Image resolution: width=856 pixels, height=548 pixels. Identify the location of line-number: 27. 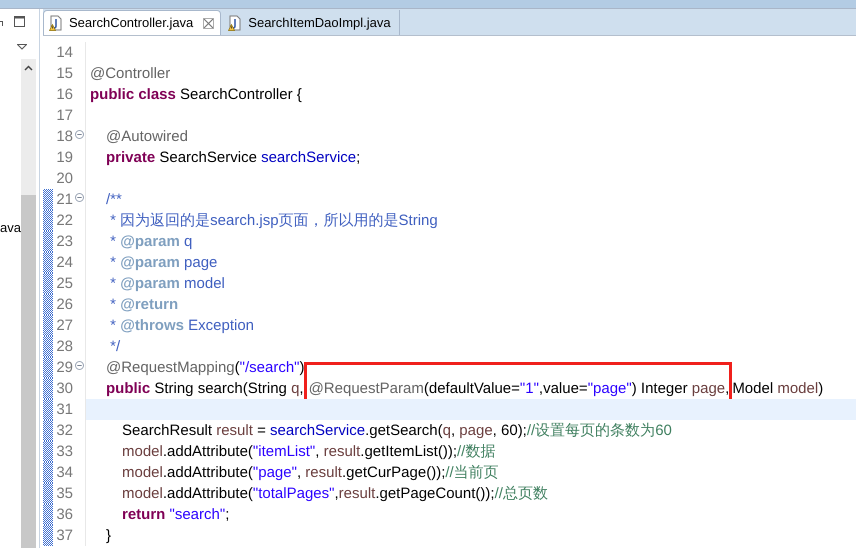
(64, 325).